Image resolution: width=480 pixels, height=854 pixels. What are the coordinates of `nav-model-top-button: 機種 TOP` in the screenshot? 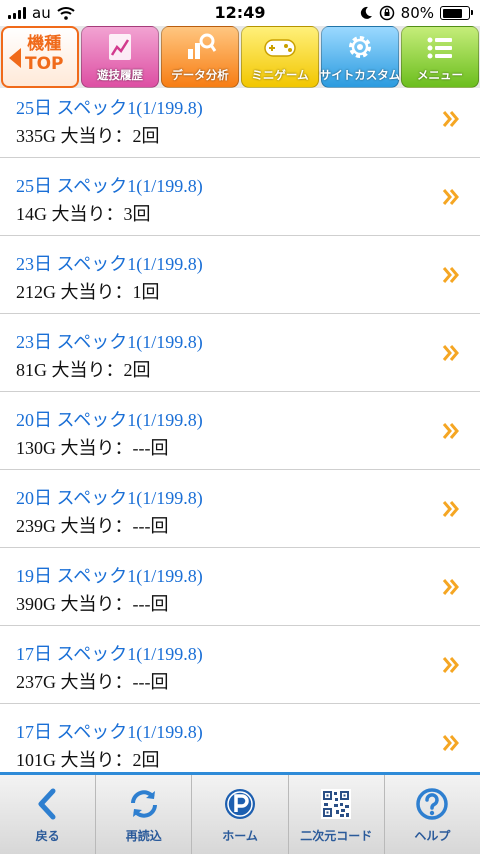 It's located at (40, 57).